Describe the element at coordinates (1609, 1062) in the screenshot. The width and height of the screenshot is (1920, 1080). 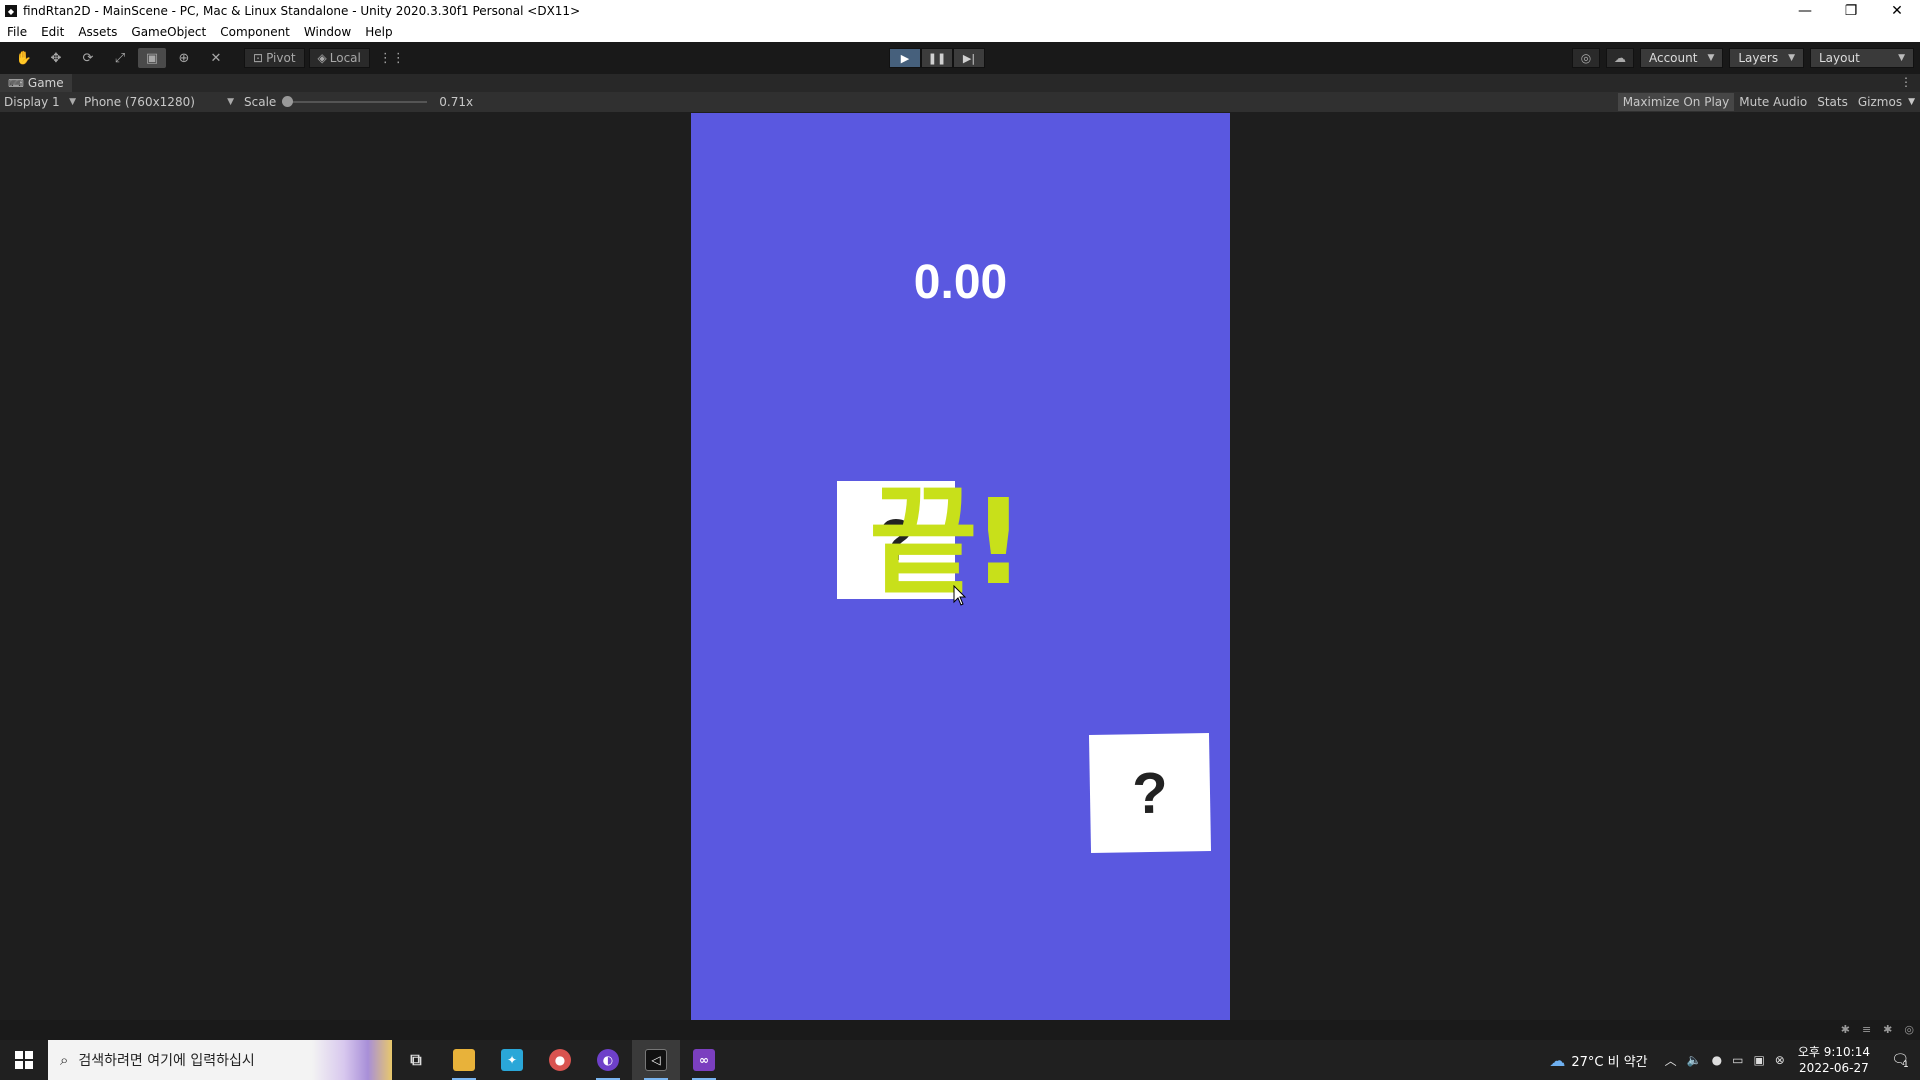
I see `weather-text: 27°C 비 약간` at that location.